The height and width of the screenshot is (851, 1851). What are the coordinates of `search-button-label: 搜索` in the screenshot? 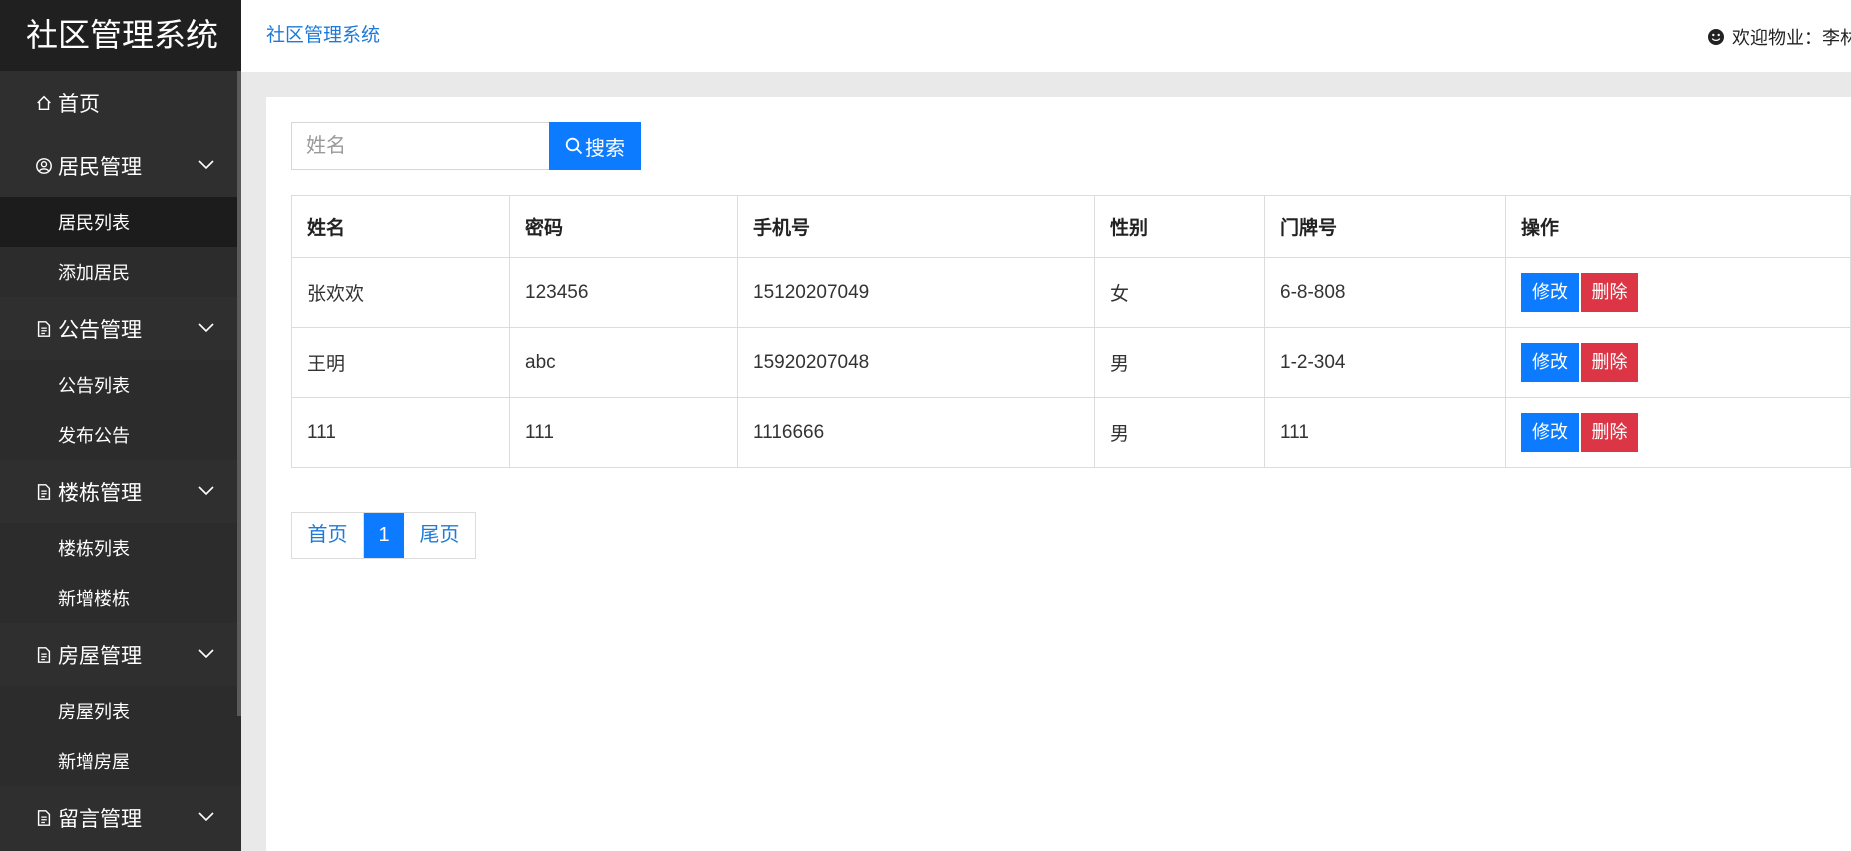 It's located at (605, 148).